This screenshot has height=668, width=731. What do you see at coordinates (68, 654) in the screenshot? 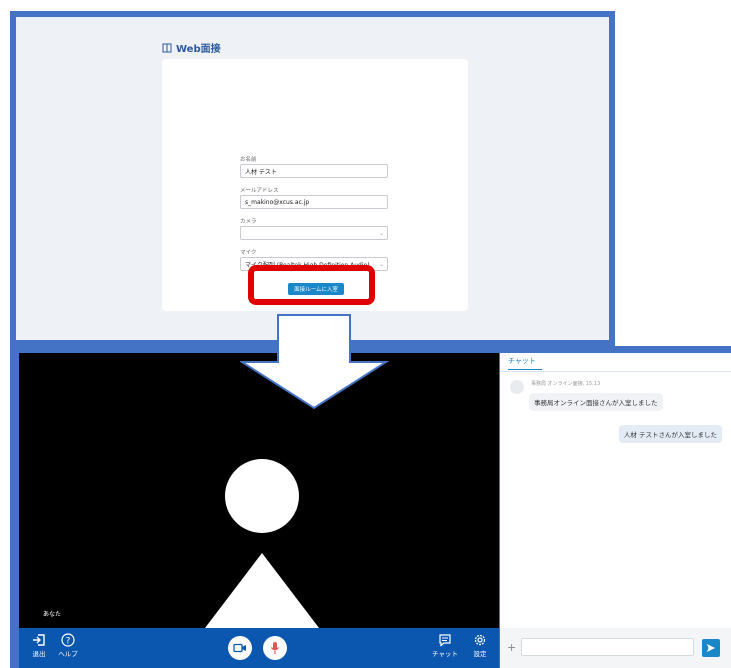
I see `help-label: ヘルプ` at bounding box center [68, 654].